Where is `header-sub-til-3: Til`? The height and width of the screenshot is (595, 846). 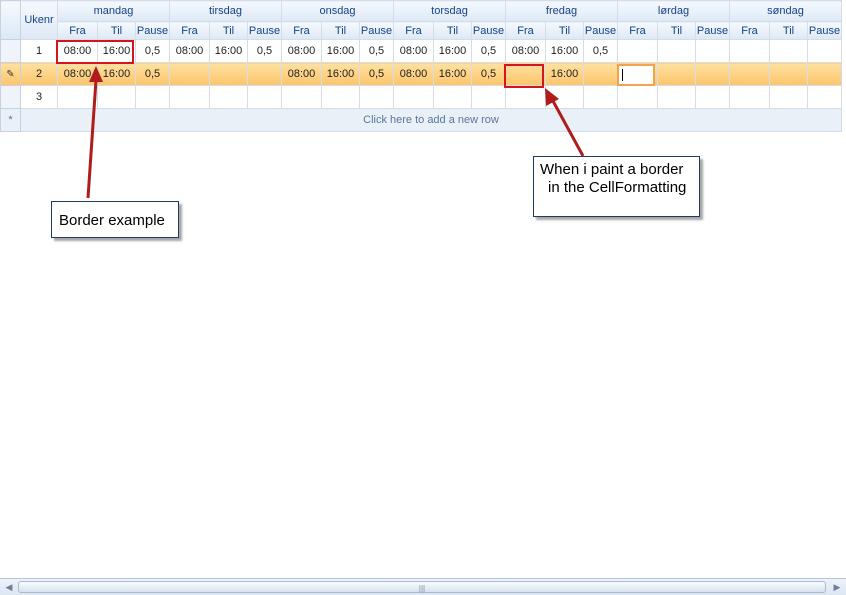
header-sub-til-3: Til is located at coordinates (452, 30).